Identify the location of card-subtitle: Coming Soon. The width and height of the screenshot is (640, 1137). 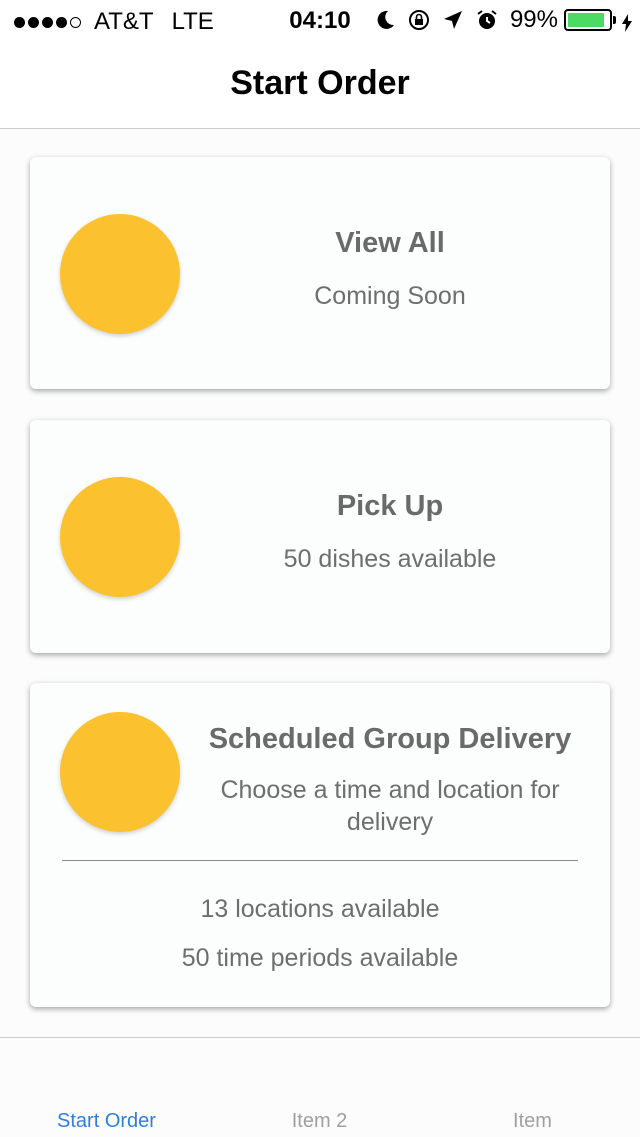
(390, 296).